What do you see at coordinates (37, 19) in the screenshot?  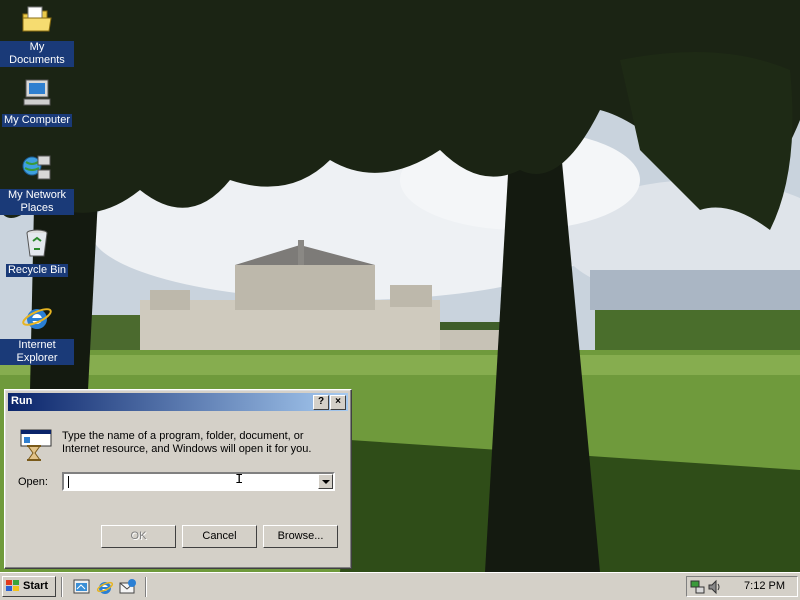 I see `folder-documents-icon` at bounding box center [37, 19].